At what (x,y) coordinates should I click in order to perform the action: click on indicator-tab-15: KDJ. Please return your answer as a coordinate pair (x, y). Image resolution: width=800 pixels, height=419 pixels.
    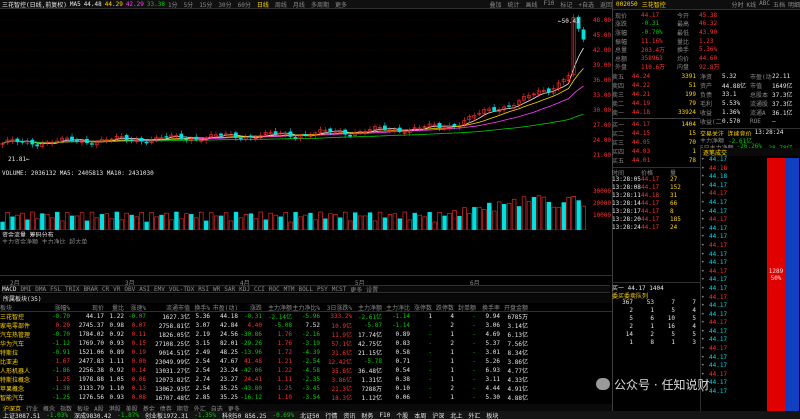
    Looking at the image, I should click on (244, 289).